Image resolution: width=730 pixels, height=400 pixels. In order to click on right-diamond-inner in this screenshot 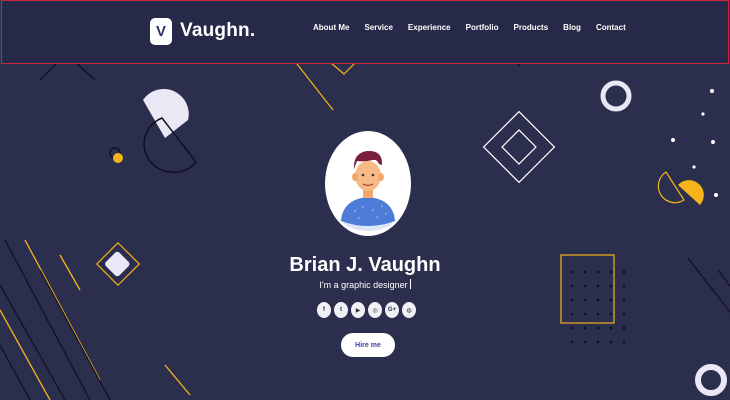, I will do `click(519, 147)`.